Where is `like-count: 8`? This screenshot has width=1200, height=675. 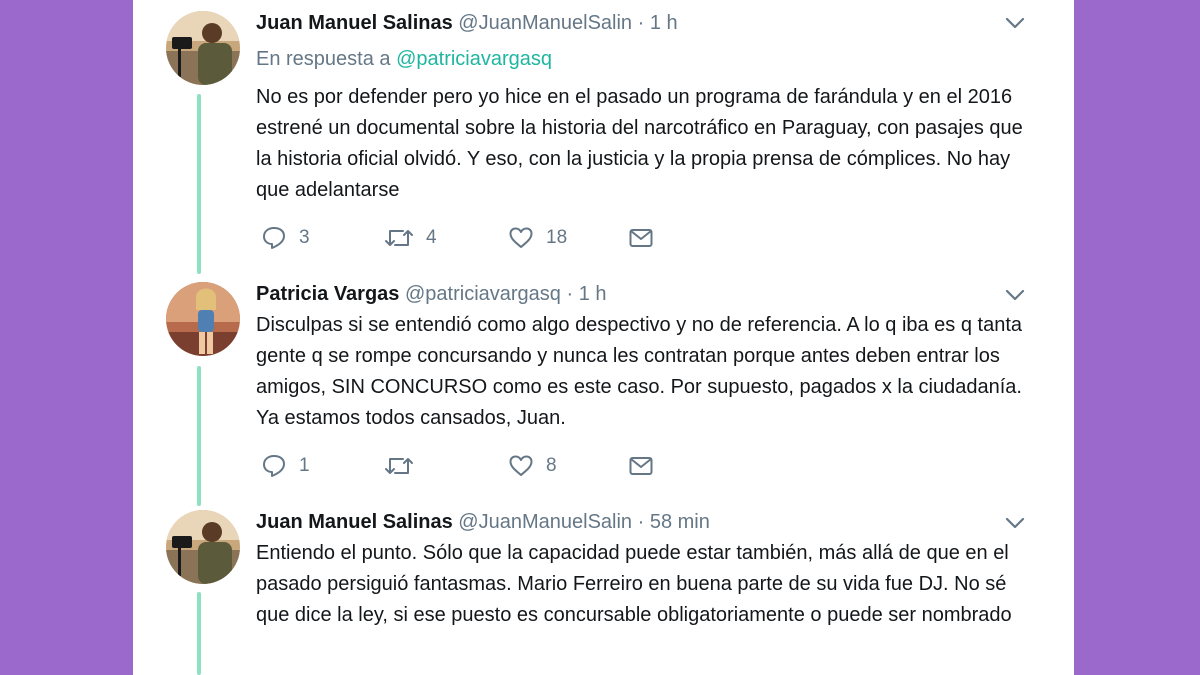 like-count: 8 is located at coordinates (551, 465).